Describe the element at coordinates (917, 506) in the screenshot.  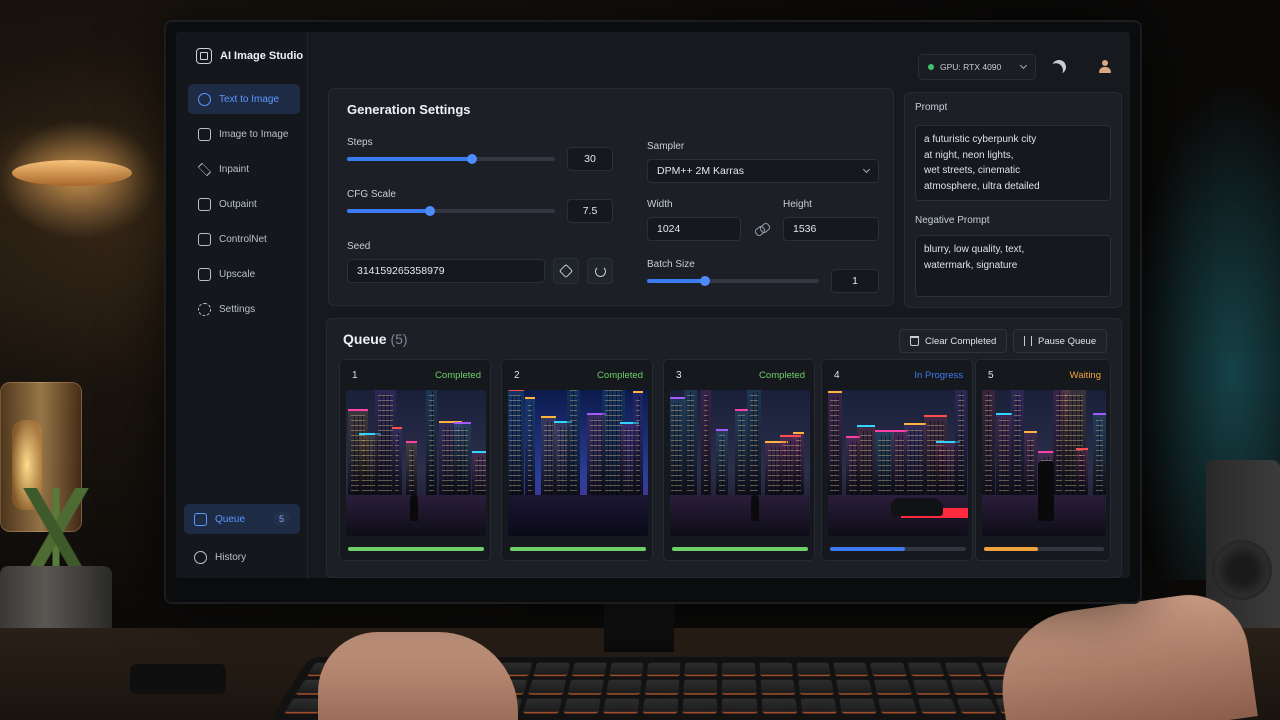
I see `car-silhouette` at that location.